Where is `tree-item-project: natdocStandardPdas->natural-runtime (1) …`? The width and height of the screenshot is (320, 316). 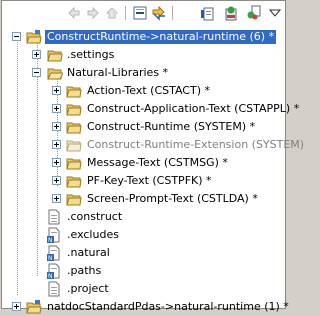
tree-item-project: natdocStandardPdas->natural-runtime (1) … is located at coordinates (145, 307).